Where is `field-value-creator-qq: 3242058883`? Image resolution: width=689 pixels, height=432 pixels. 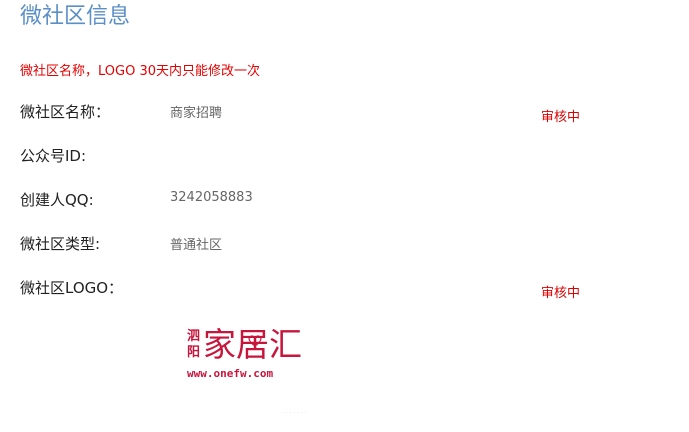
field-value-creator-qq: 3242058883 is located at coordinates (211, 197).